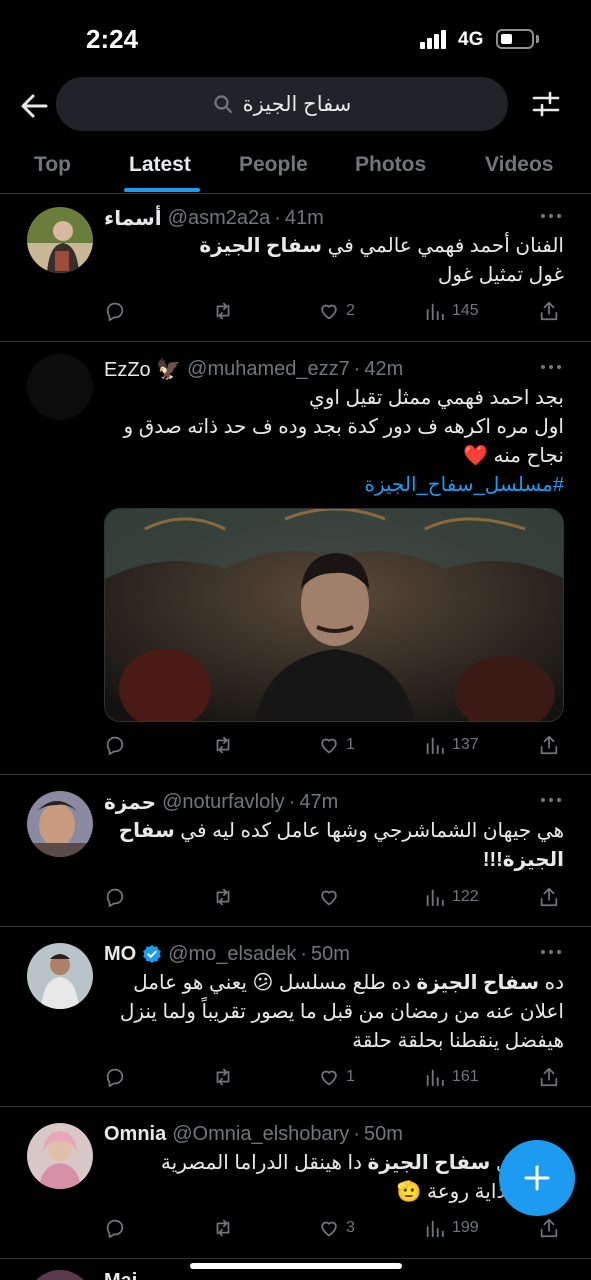 This screenshot has width=591, height=1280. Describe the element at coordinates (537, 39) in the screenshot. I see `battery-tip` at that location.